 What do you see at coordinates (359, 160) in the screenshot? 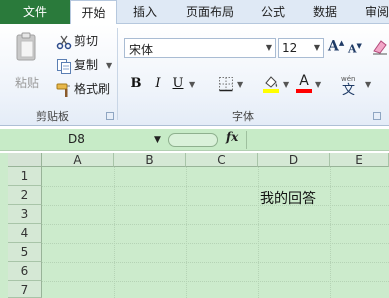
I see `column-header-e: E` at bounding box center [359, 160].